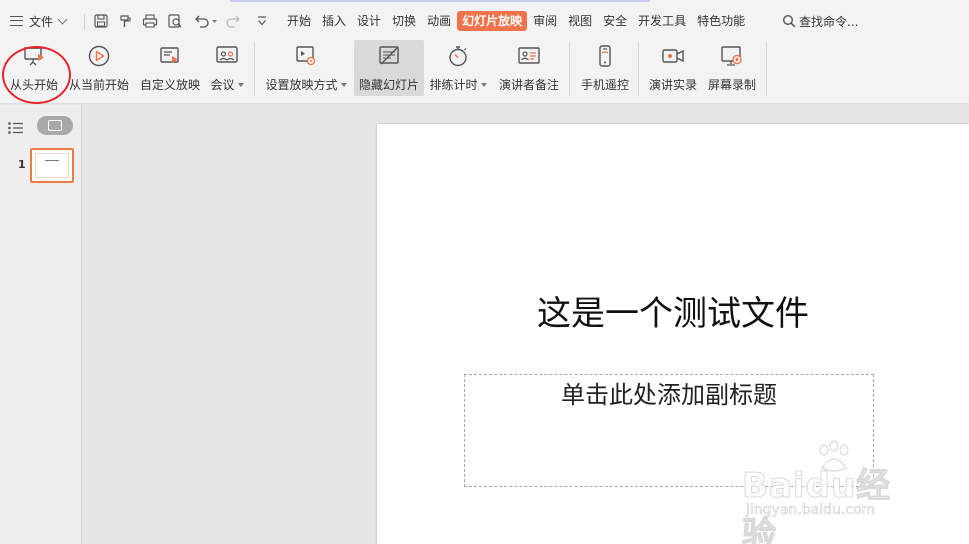 Image resolution: width=969 pixels, height=544 pixels. I want to click on meeting-label-text: 会议, so click(222, 85).